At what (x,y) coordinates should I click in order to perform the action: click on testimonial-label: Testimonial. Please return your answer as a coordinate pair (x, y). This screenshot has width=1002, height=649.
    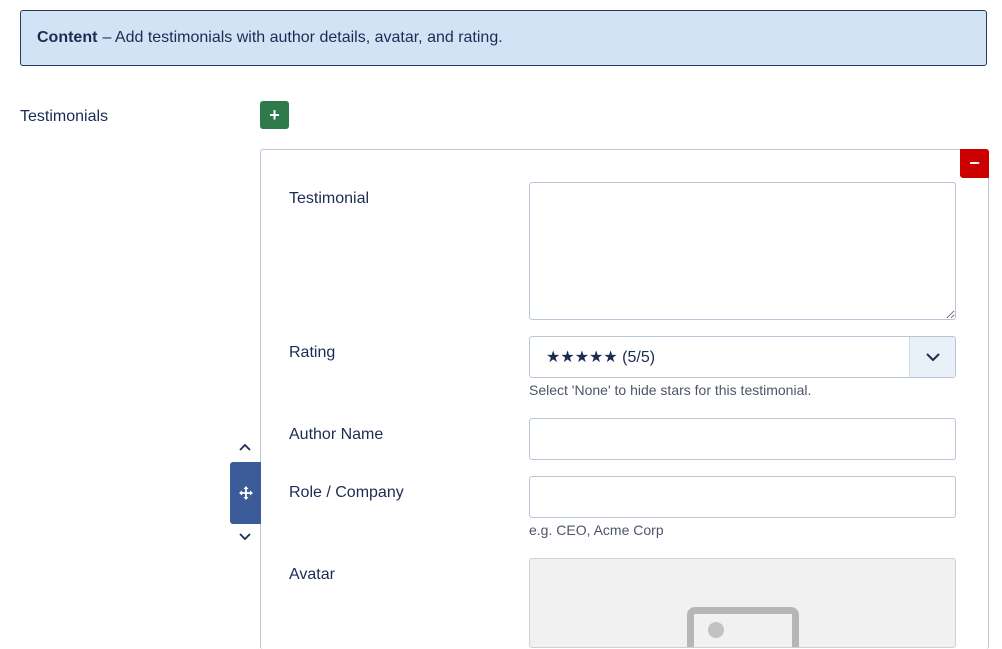
    Looking at the image, I should click on (329, 198).